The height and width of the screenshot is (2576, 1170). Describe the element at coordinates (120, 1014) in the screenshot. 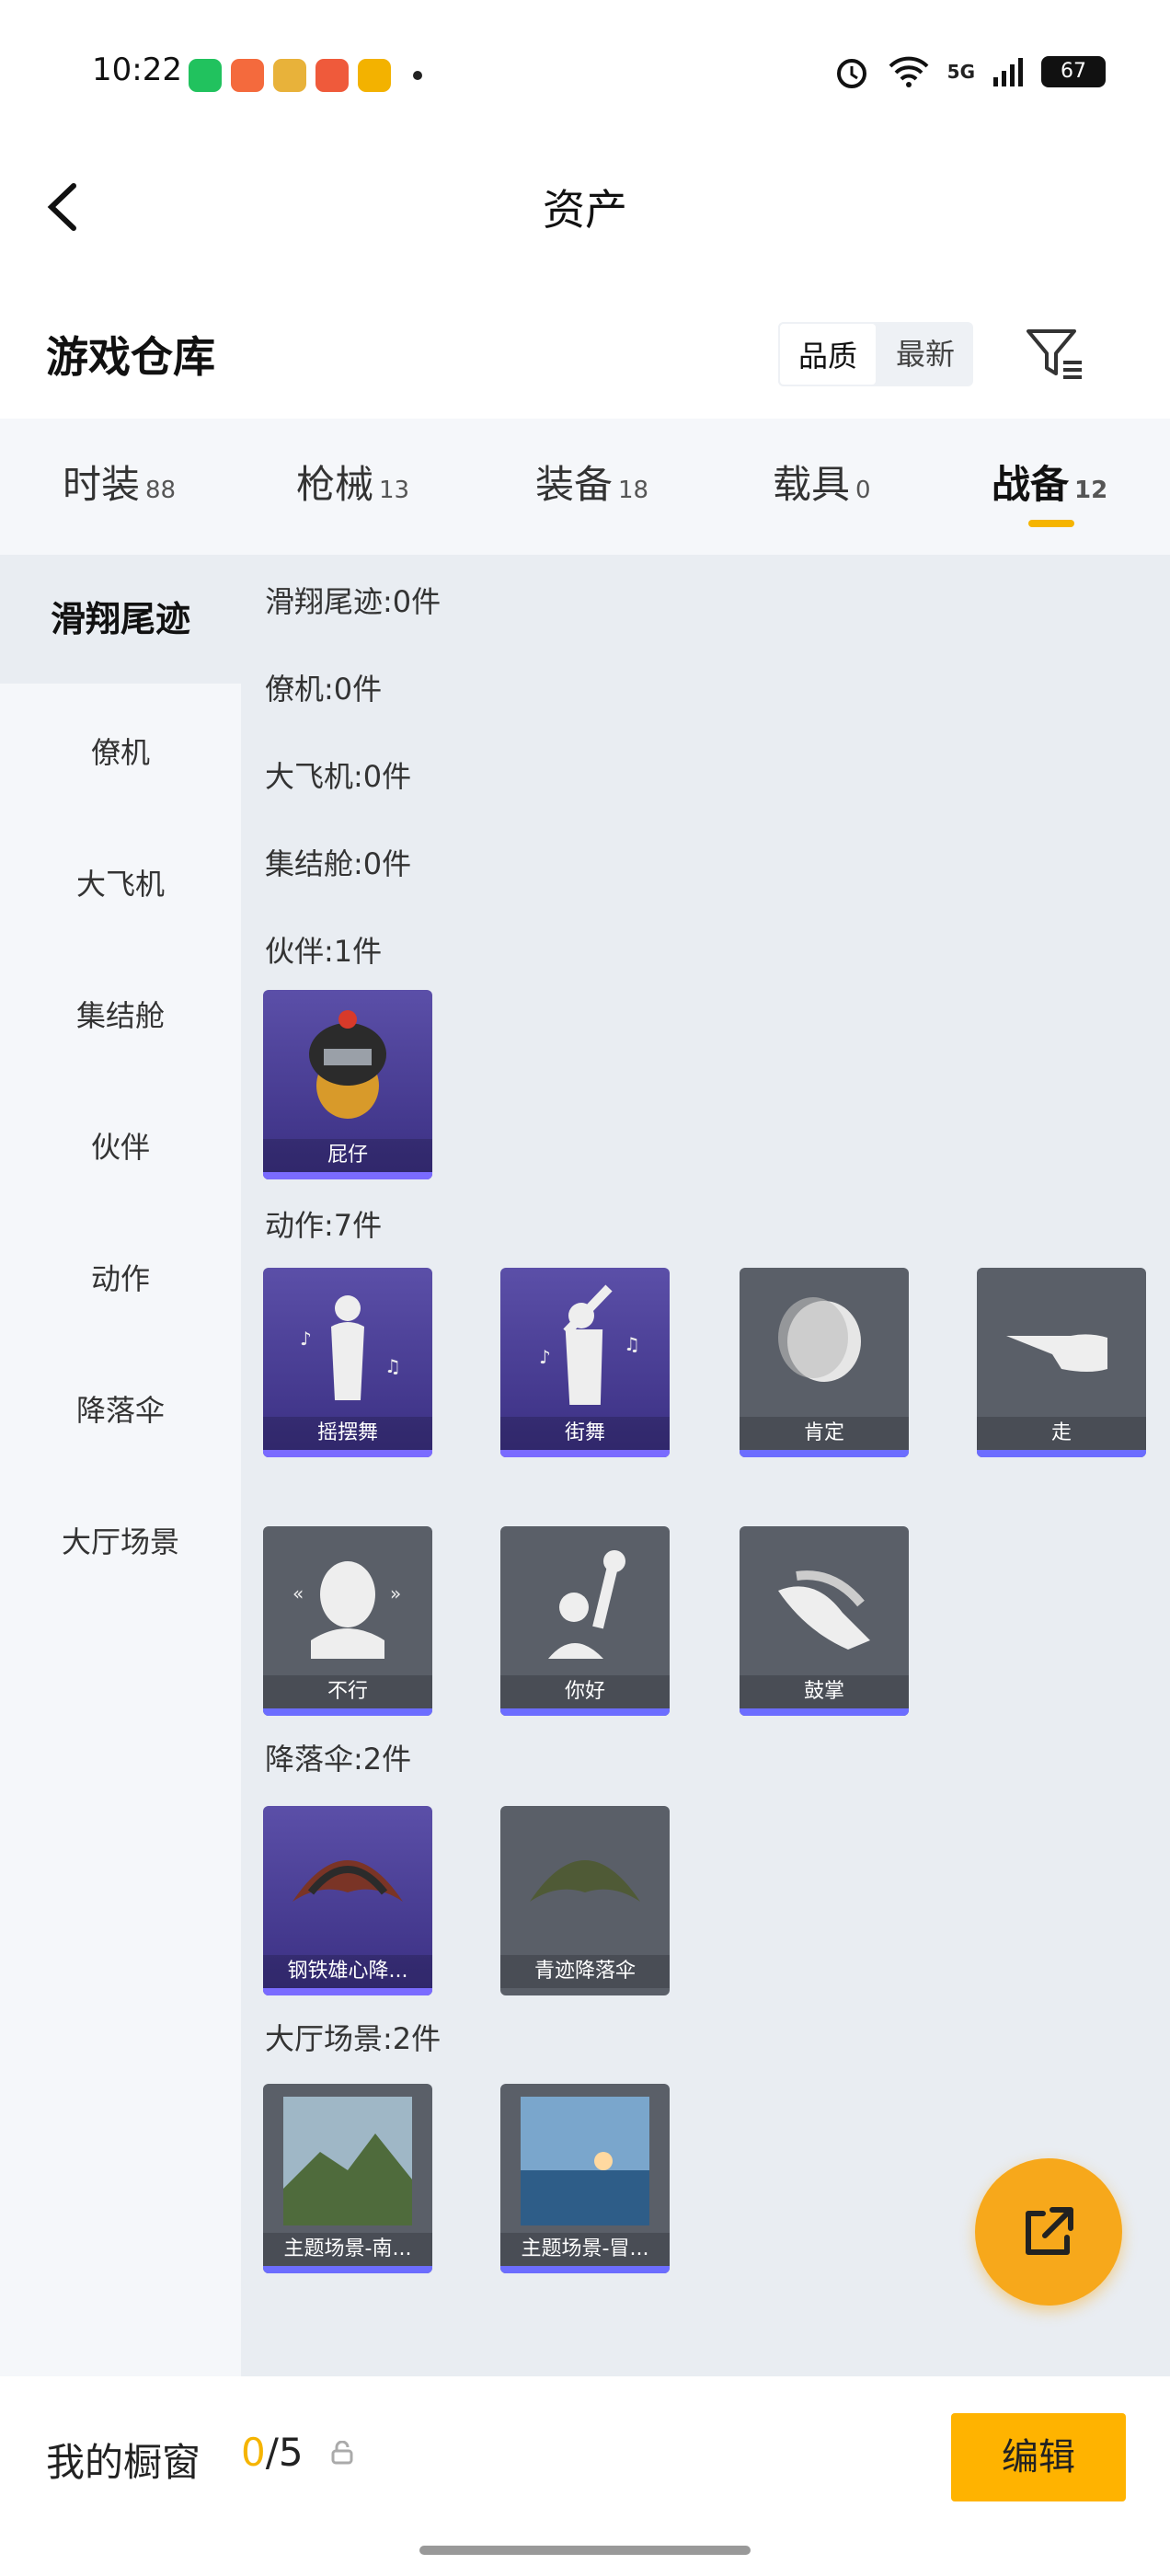

I see `sidebar-item-pod: 集结舱` at that location.